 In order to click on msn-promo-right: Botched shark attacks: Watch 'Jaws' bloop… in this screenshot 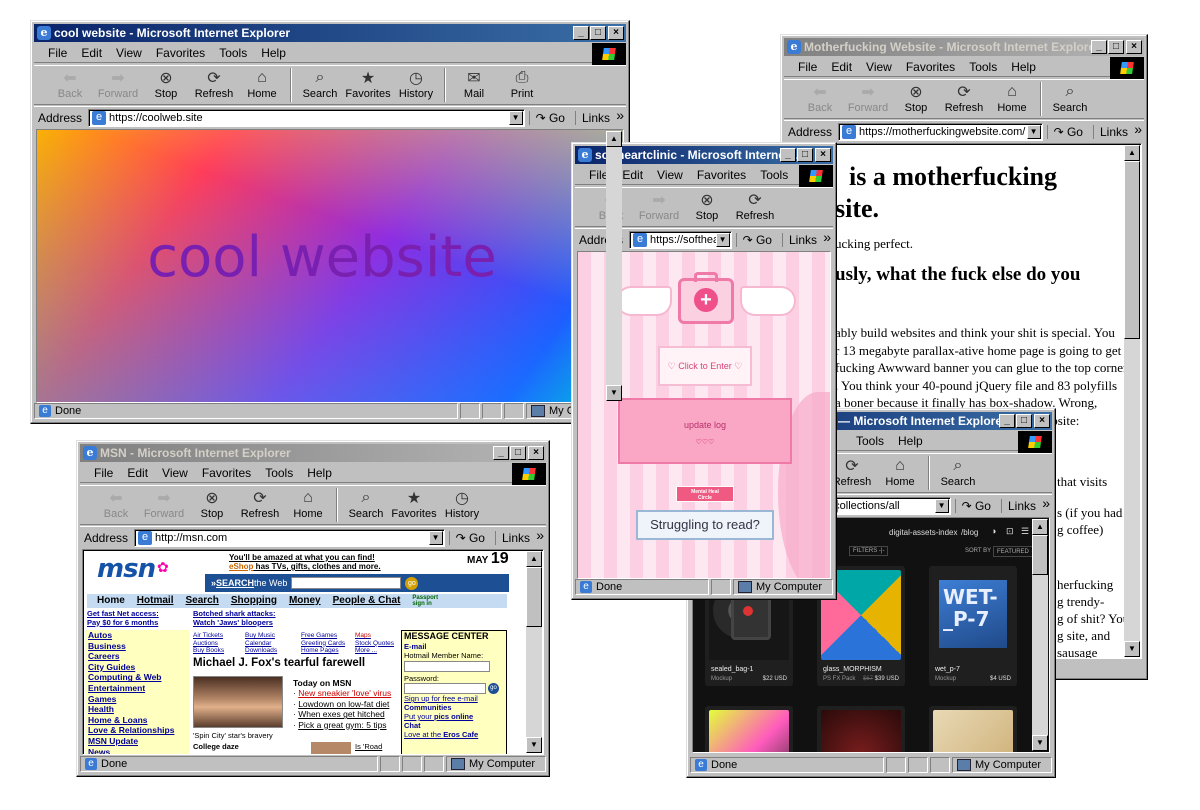, I will do `click(248, 618)`.